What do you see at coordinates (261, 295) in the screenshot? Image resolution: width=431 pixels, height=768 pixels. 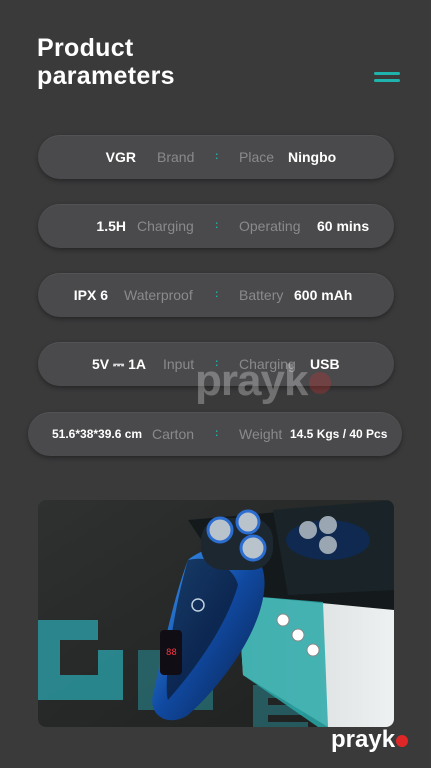 I see `battery-label: Battery` at bounding box center [261, 295].